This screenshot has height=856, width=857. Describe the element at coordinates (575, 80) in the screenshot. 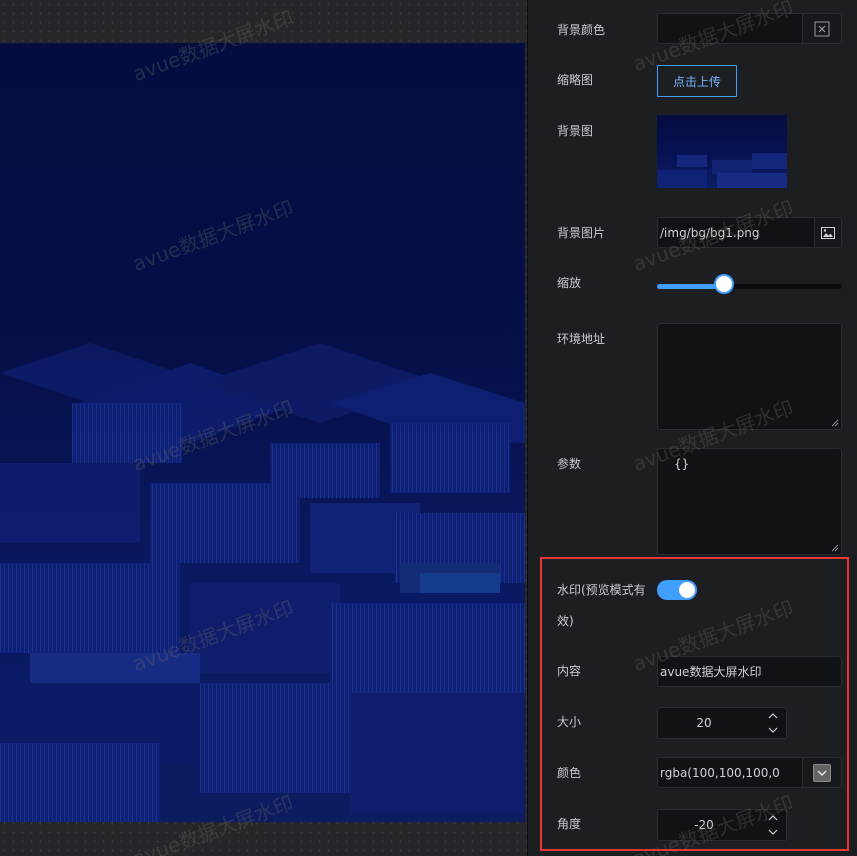

I see `thumbnail-label: 缩略图` at that location.